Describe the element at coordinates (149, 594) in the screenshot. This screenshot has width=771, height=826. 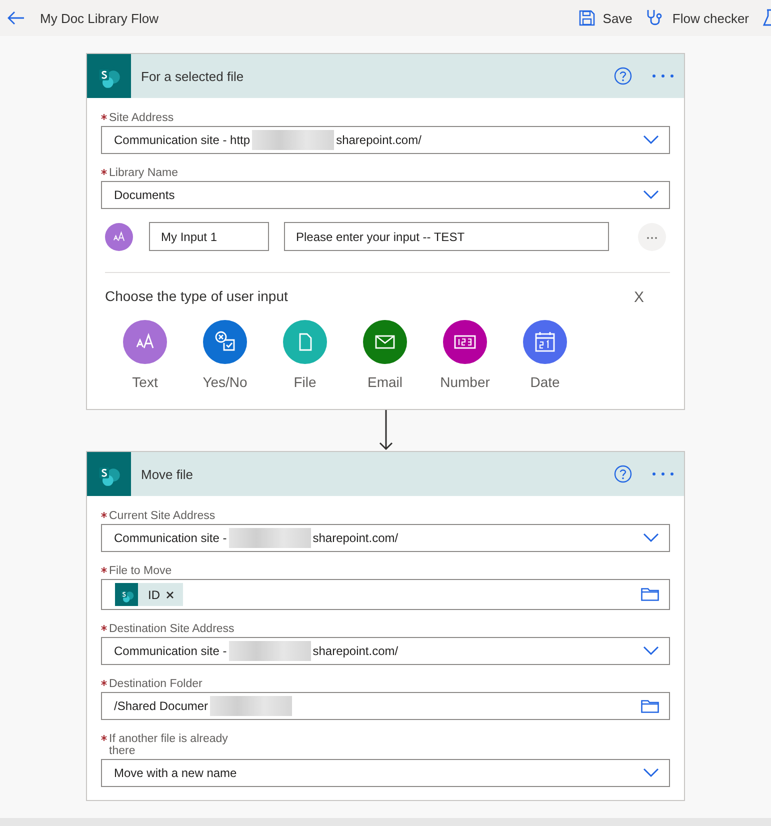
I see `token-chip: ID` at that location.